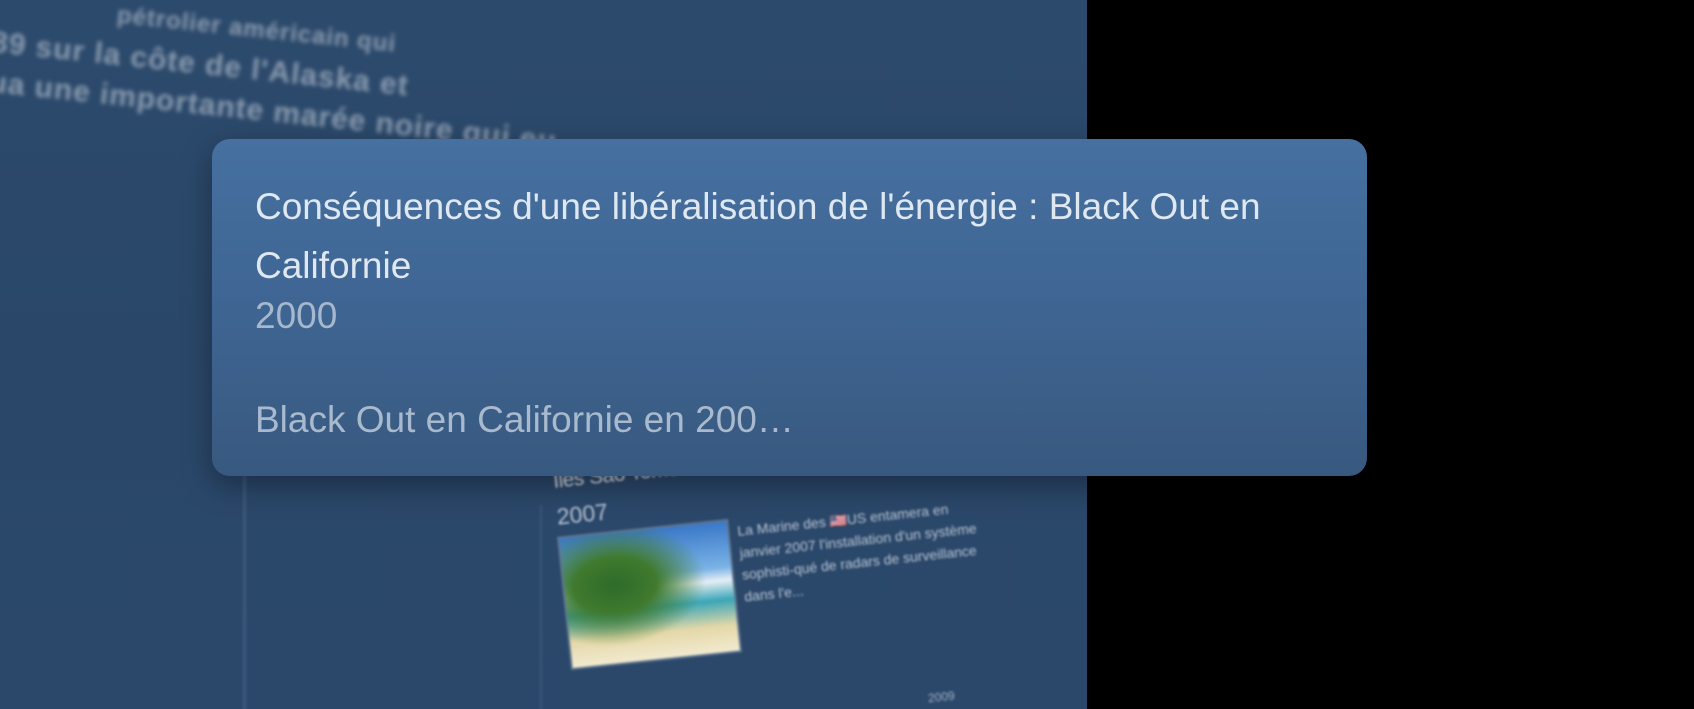  Describe the element at coordinates (244, 589) in the screenshot. I see `timeline-axis-line` at that location.